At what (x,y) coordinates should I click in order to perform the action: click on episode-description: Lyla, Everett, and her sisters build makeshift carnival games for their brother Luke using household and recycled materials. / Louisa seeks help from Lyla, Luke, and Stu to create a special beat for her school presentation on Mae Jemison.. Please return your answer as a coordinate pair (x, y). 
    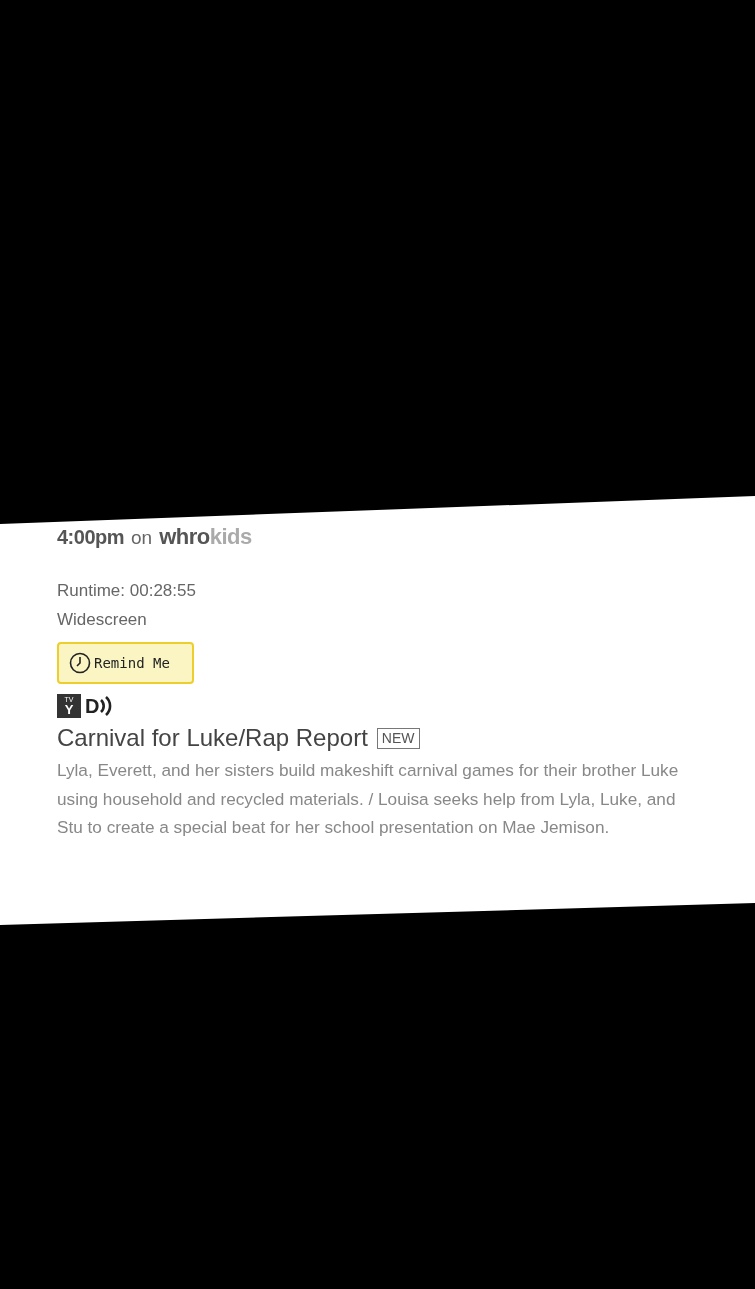
    Looking at the image, I should click on (368, 799).